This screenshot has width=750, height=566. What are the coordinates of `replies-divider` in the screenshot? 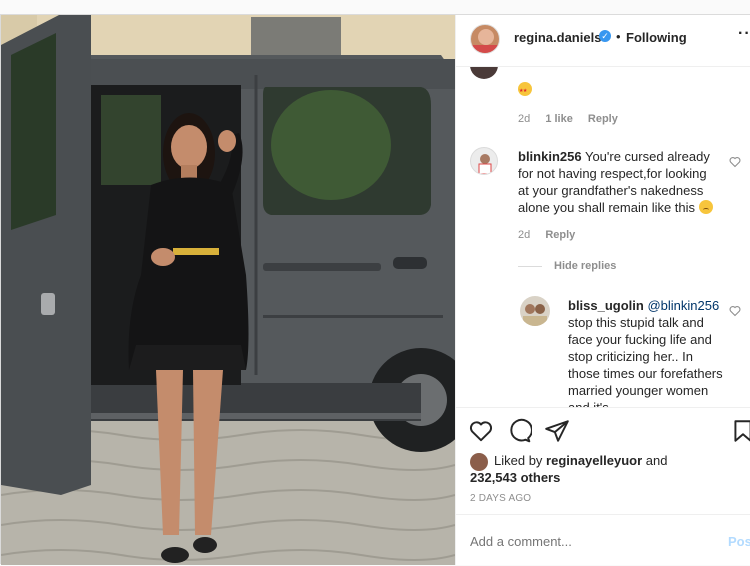 It's located at (530, 266).